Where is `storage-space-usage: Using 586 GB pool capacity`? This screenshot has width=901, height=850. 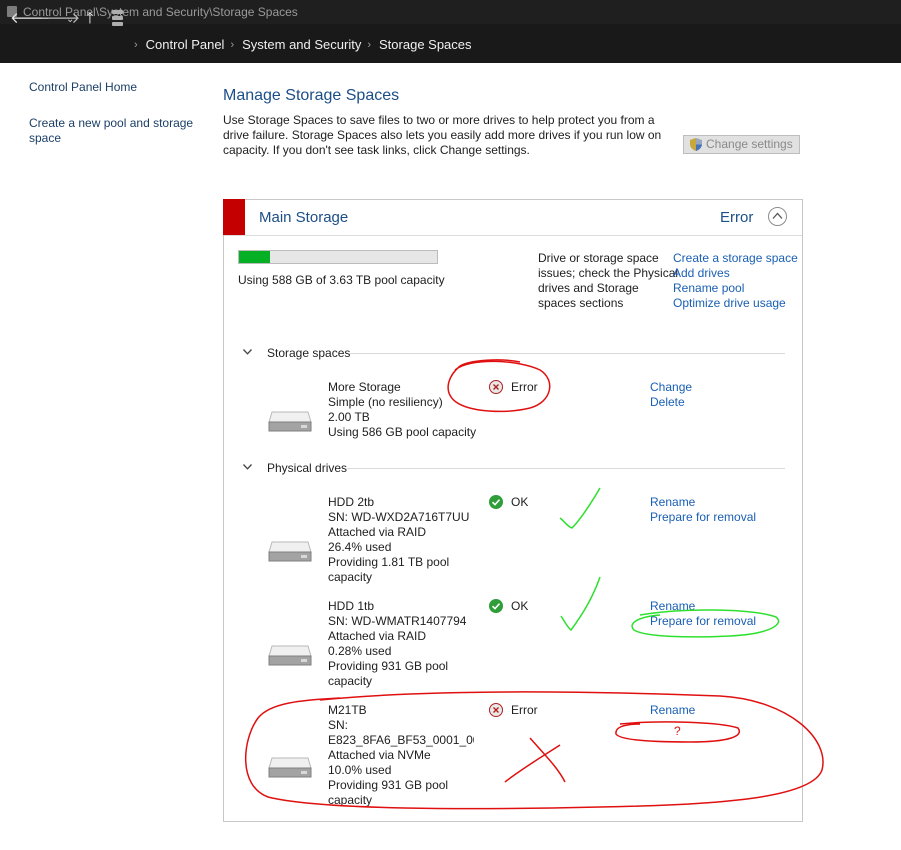 storage-space-usage: Using 586 GB pool capacity is located at coordinates (402, 432).